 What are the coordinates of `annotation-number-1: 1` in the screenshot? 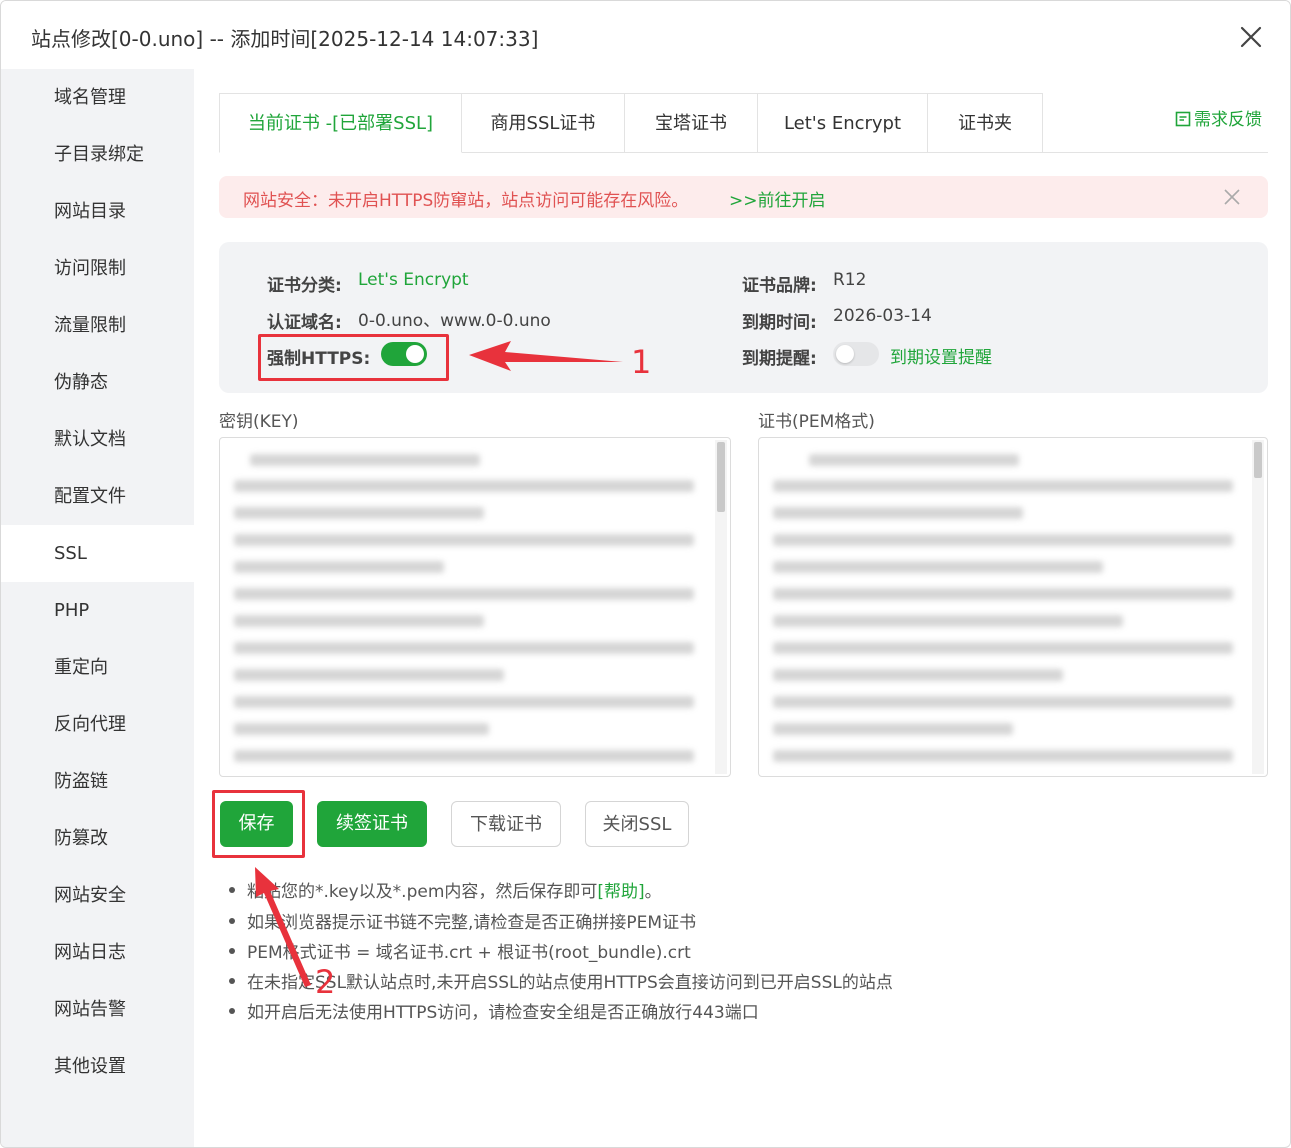 It's located at (641, 362).